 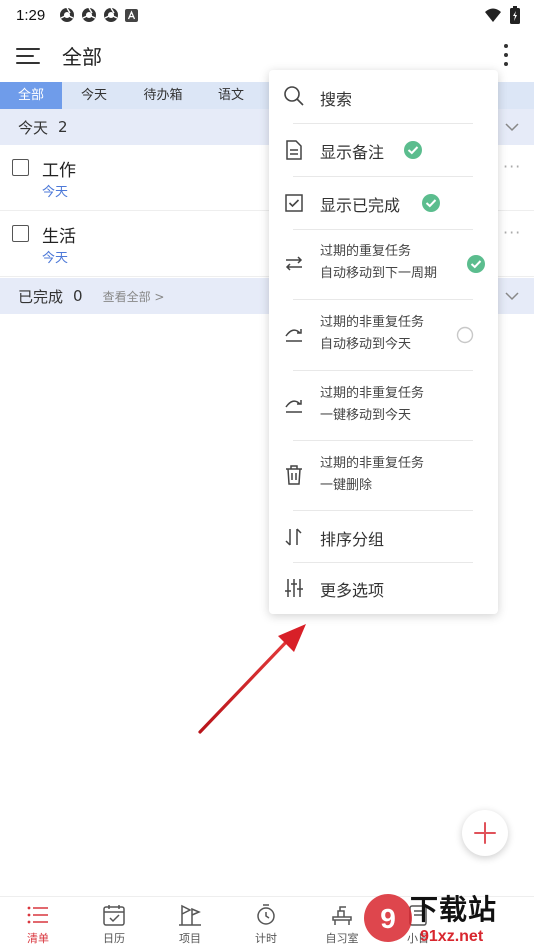 What do you see at coordinates (383, 335) in the screenshot?
I see `menu-item-overdue-nonrepeat-auto: 过期的非重复任务 自动移动到今天` at bounding box center [383, 335].